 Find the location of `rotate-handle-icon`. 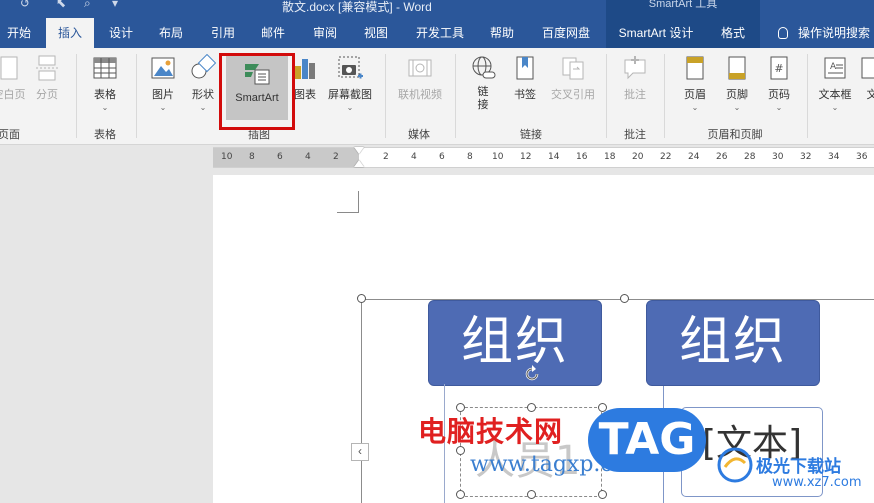

rotate-handle-icon is located at coordinates (532, 374).